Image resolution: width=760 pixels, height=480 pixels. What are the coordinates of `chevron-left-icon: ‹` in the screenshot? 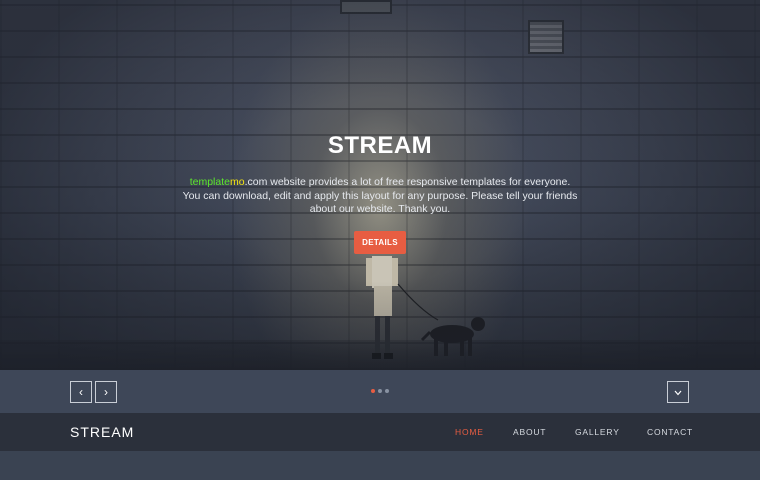 It's located at (81, 392).